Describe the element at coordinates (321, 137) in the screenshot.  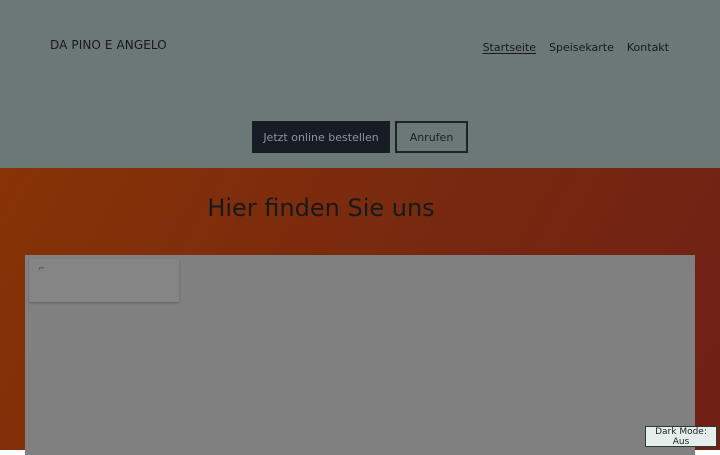
I see `order-online-button: Jetzt online bestellen` at that location.